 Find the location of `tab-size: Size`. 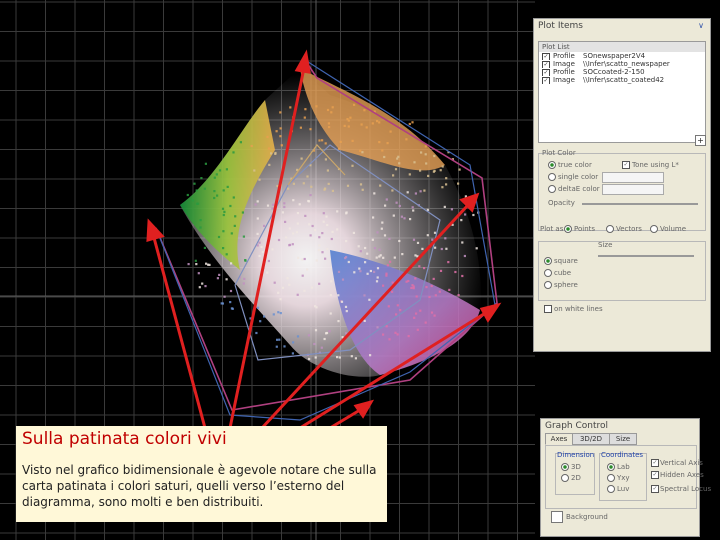

tab-size: Size is located at coordinates (623, 439).